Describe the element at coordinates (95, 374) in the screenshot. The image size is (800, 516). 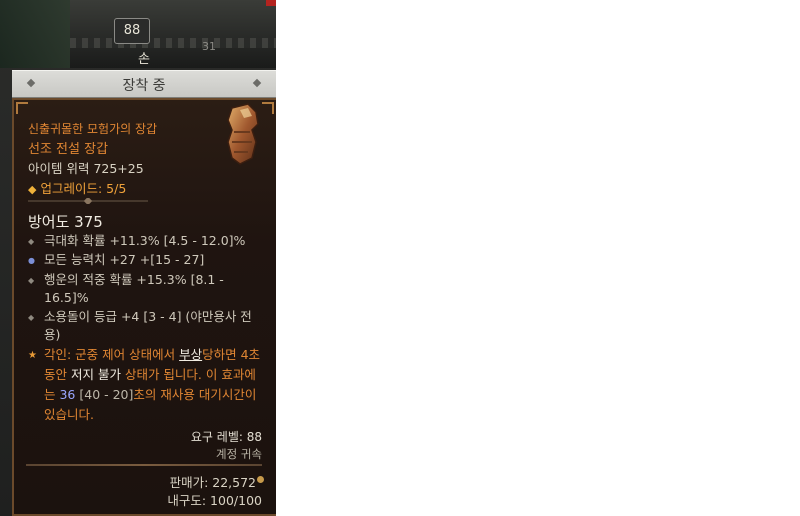
I see `aspect-keyword-unstoppable: 저지 불가` at that location.